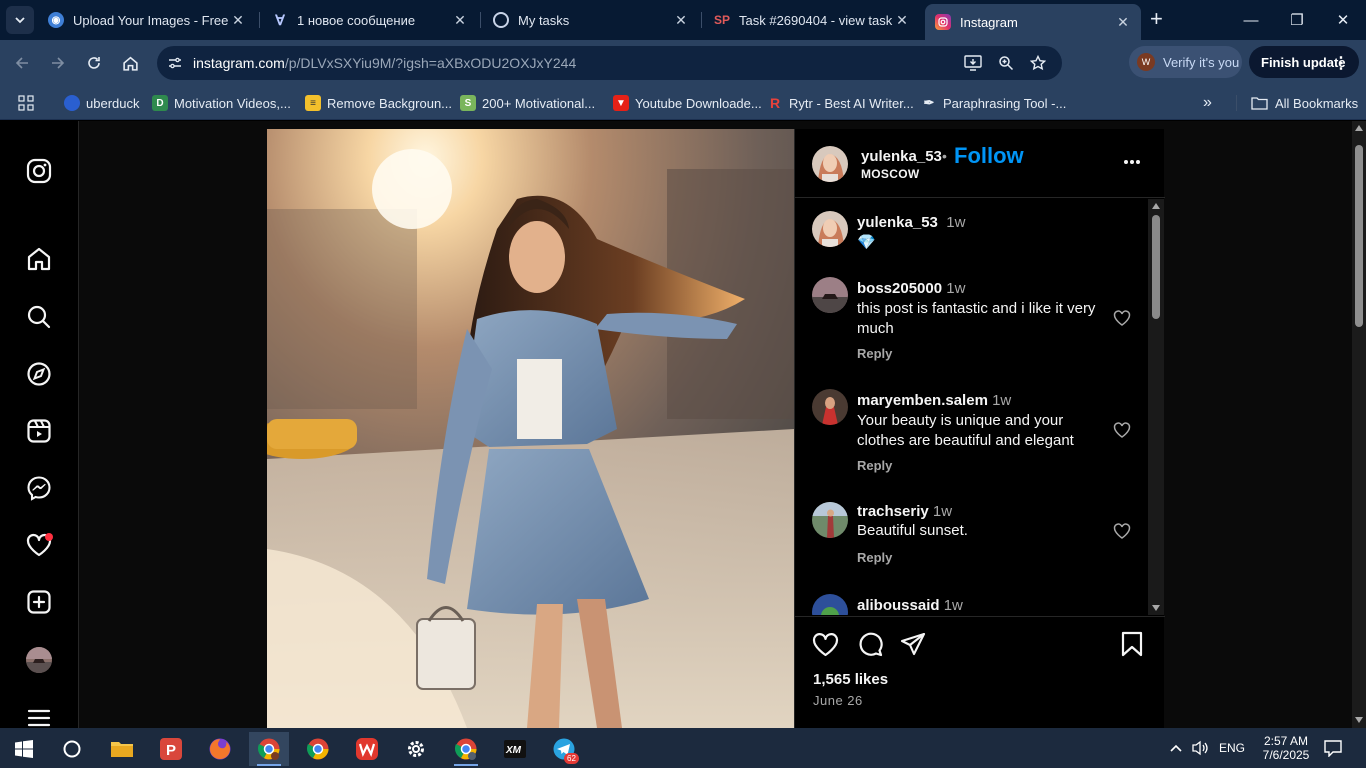 The width and height of the screenshot is (1366, 768). What do you see at coordinates (22, 63) in the screenshot?
I see `back-button` at bounding box center [22, 63].